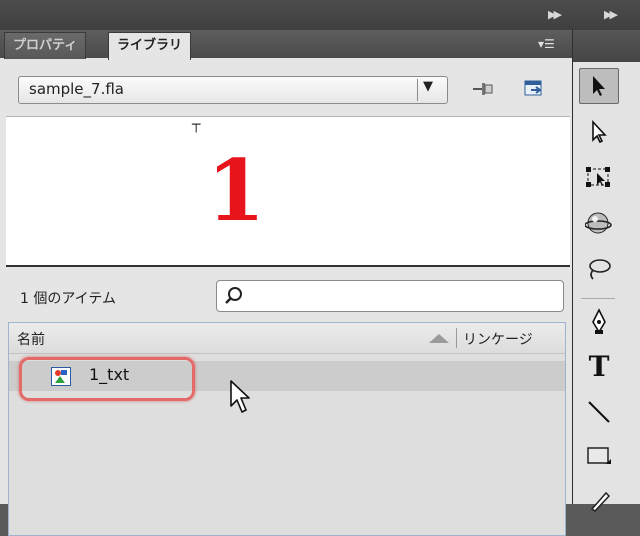 The image size is (640, 536). I want to click on text-tool-icon: T, so click(599, 366).